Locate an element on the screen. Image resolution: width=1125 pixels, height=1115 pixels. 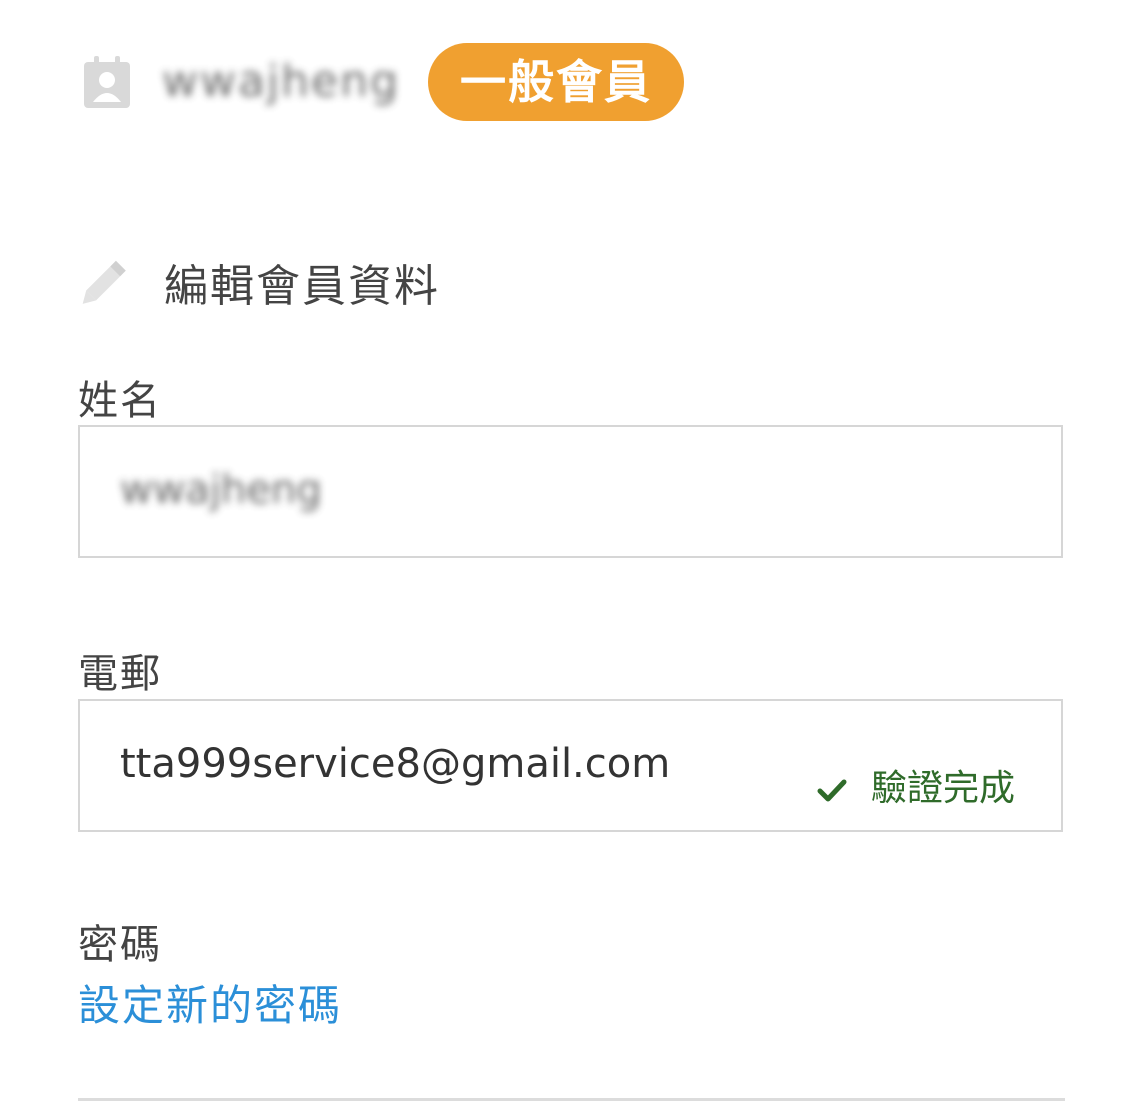
name-field: wwajheng is located at coordinates (570, 491).